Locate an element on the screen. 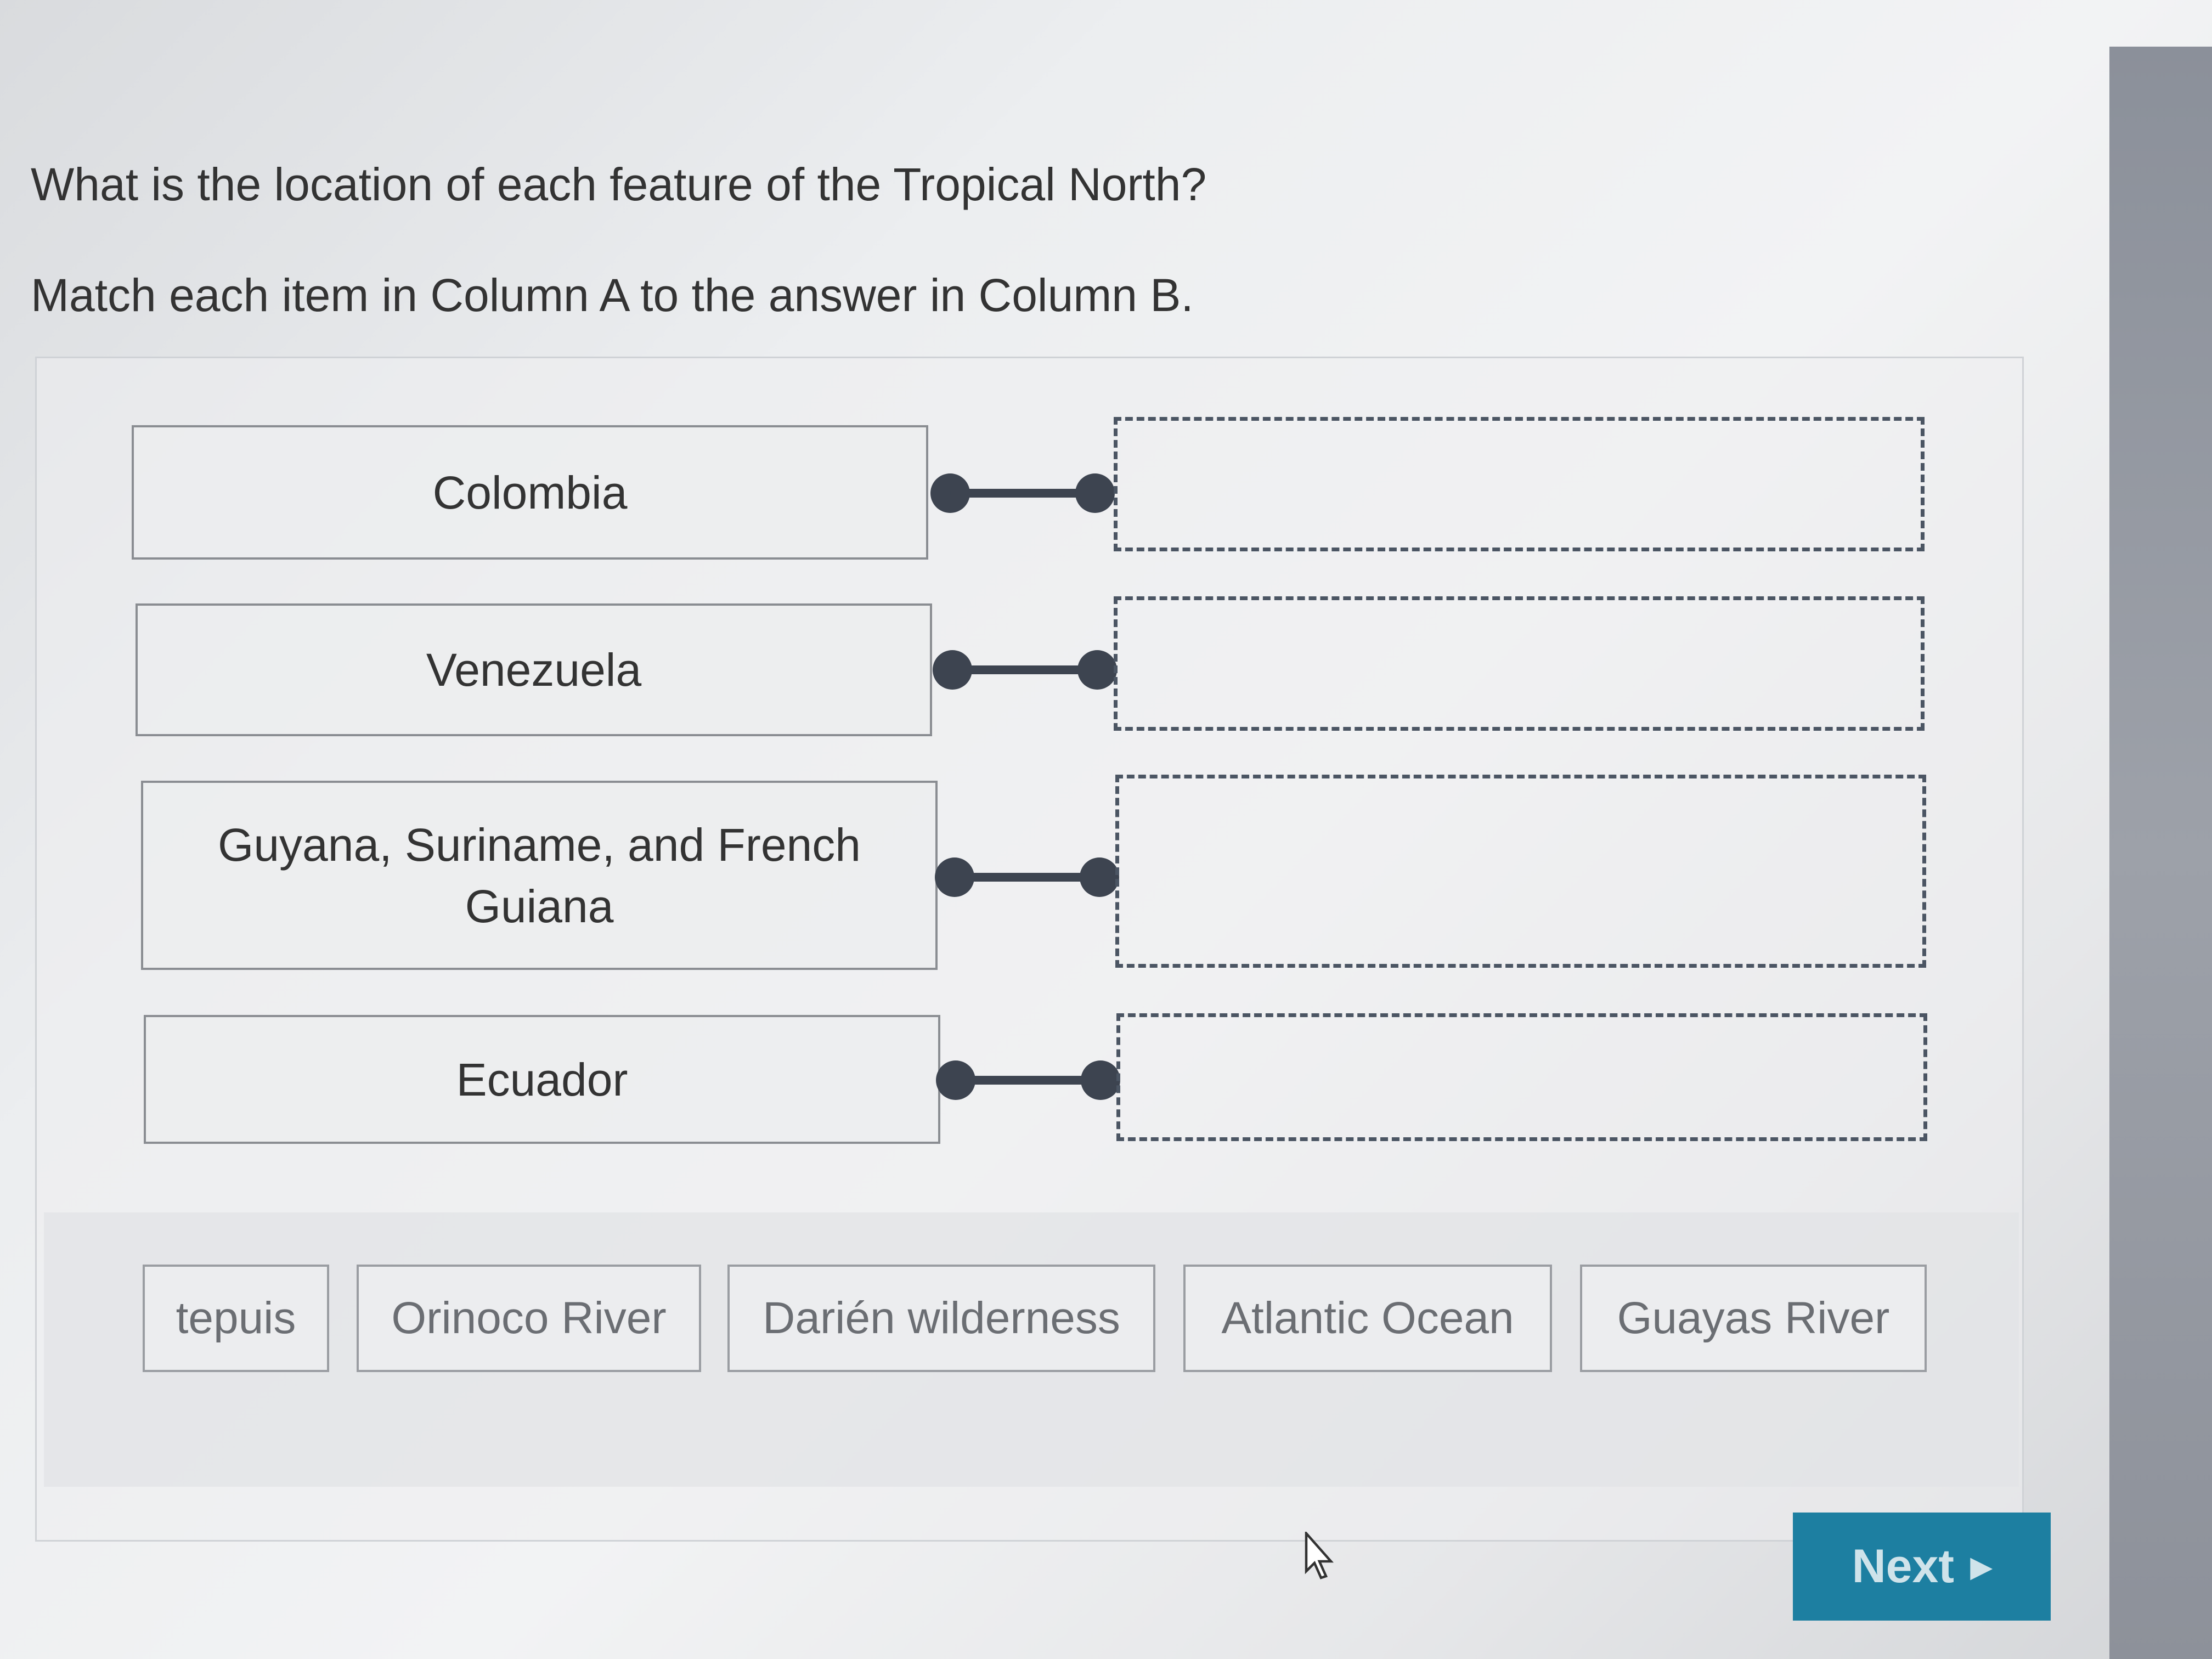  term-box-ecuador: Ecuador is located at coordinates (542, 1079).